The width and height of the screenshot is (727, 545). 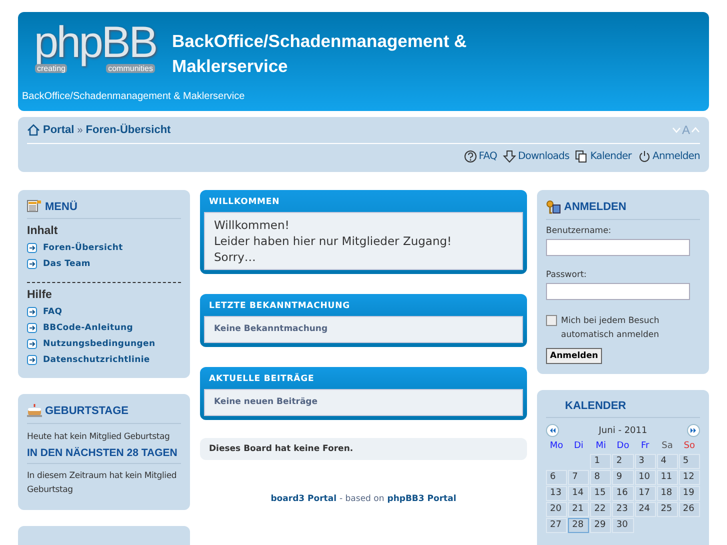 What do you see at coordinates (557, 493) in the screenshot?
I see `calendar-day: 13` at bounding box center [557, 493].